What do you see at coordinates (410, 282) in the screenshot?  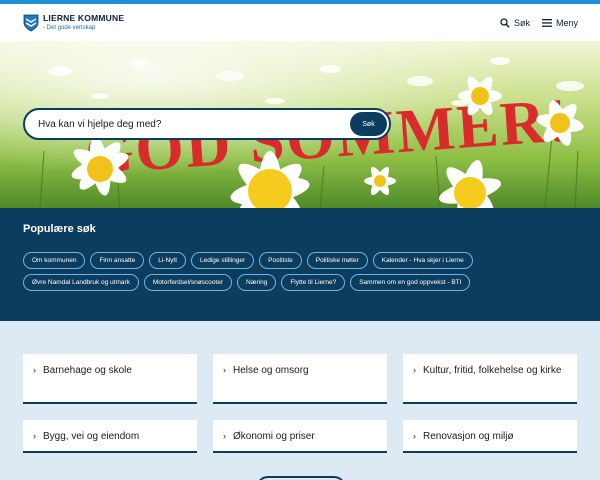 I see `popular-search-chip: Sammen om en god oppvekst - BTI` at bounding box center [410, 282].